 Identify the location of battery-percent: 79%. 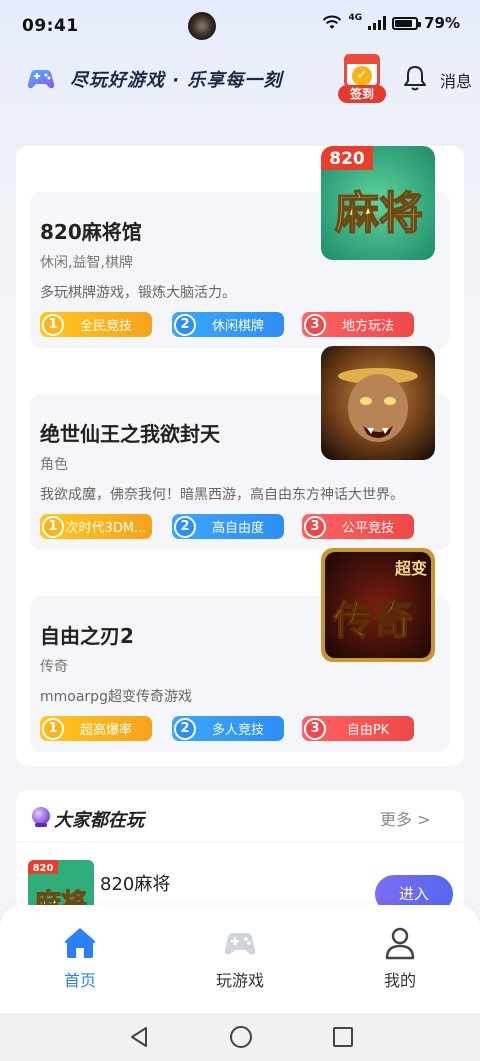
(442, 23).